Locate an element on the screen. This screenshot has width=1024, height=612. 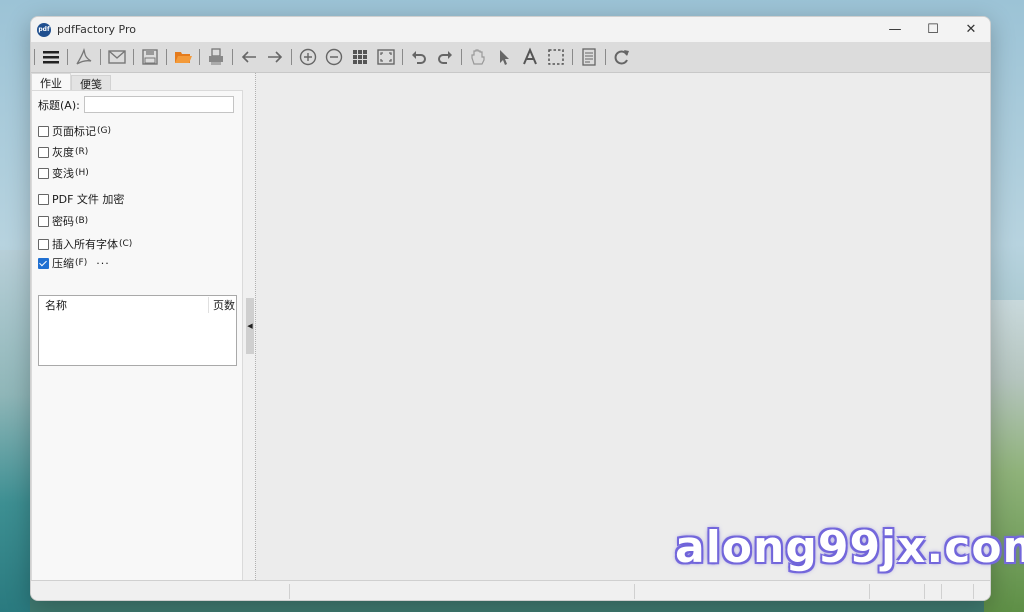
page-marks-label: 页面标记 is located at coordinates (74, 131).